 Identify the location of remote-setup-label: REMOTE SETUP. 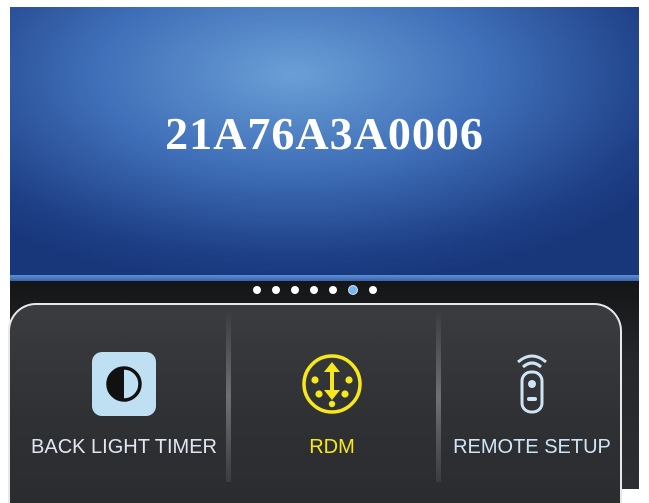
(532, 447).